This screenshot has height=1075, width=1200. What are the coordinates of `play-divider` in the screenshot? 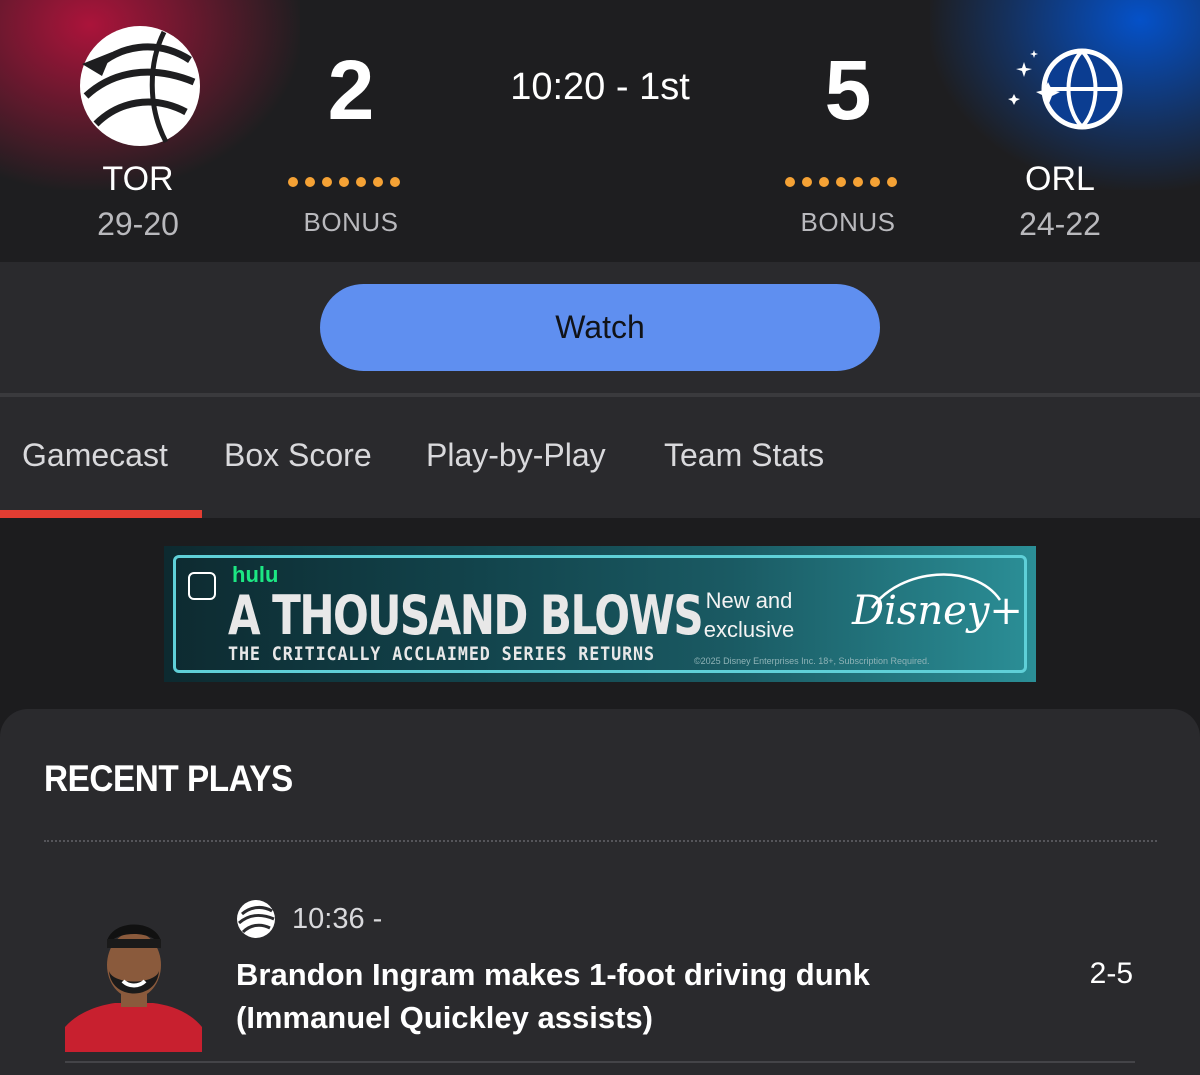 It's located at (600, 1062).